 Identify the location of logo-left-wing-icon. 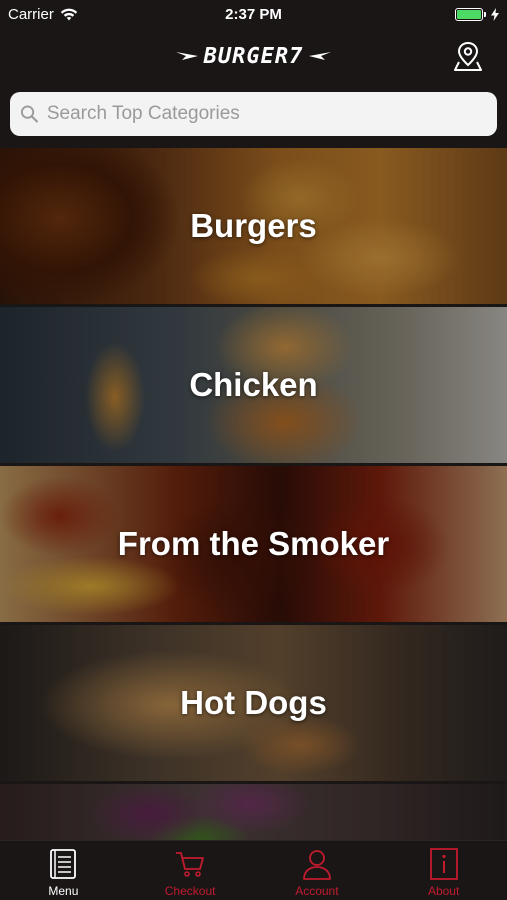
(186, 56).